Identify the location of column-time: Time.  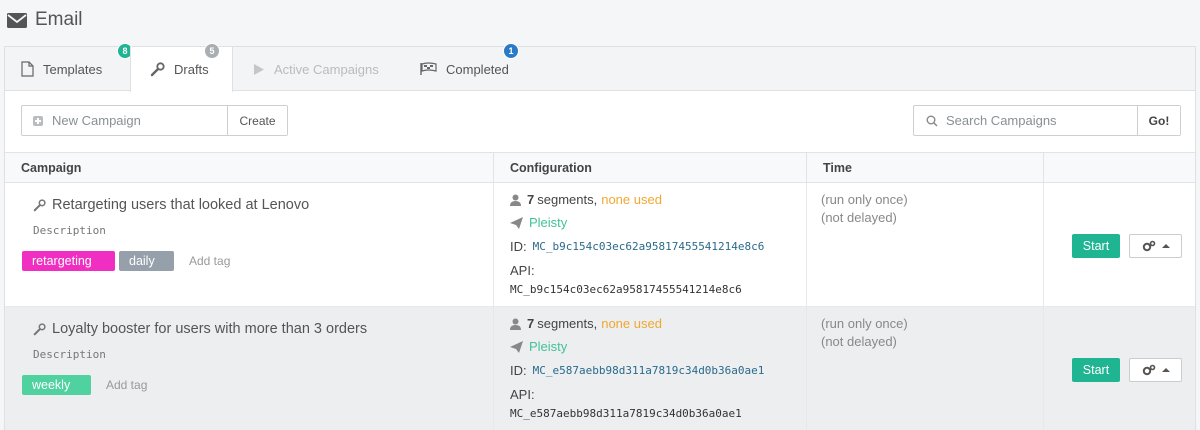
(925, 168).